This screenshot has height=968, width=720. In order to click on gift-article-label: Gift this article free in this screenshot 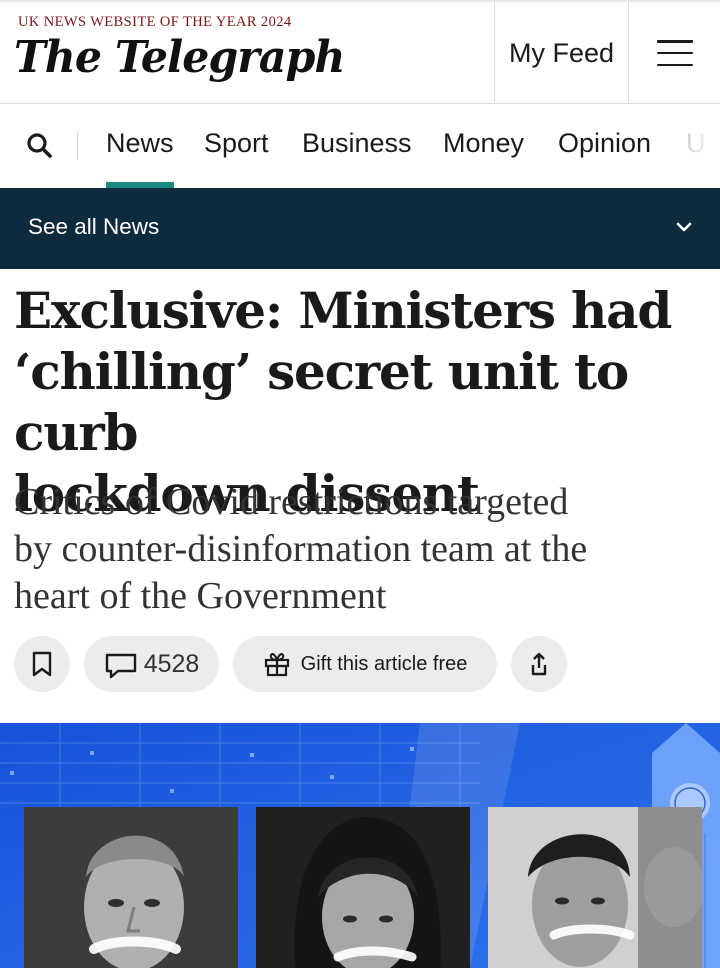, I will do `click(384, 663)`.